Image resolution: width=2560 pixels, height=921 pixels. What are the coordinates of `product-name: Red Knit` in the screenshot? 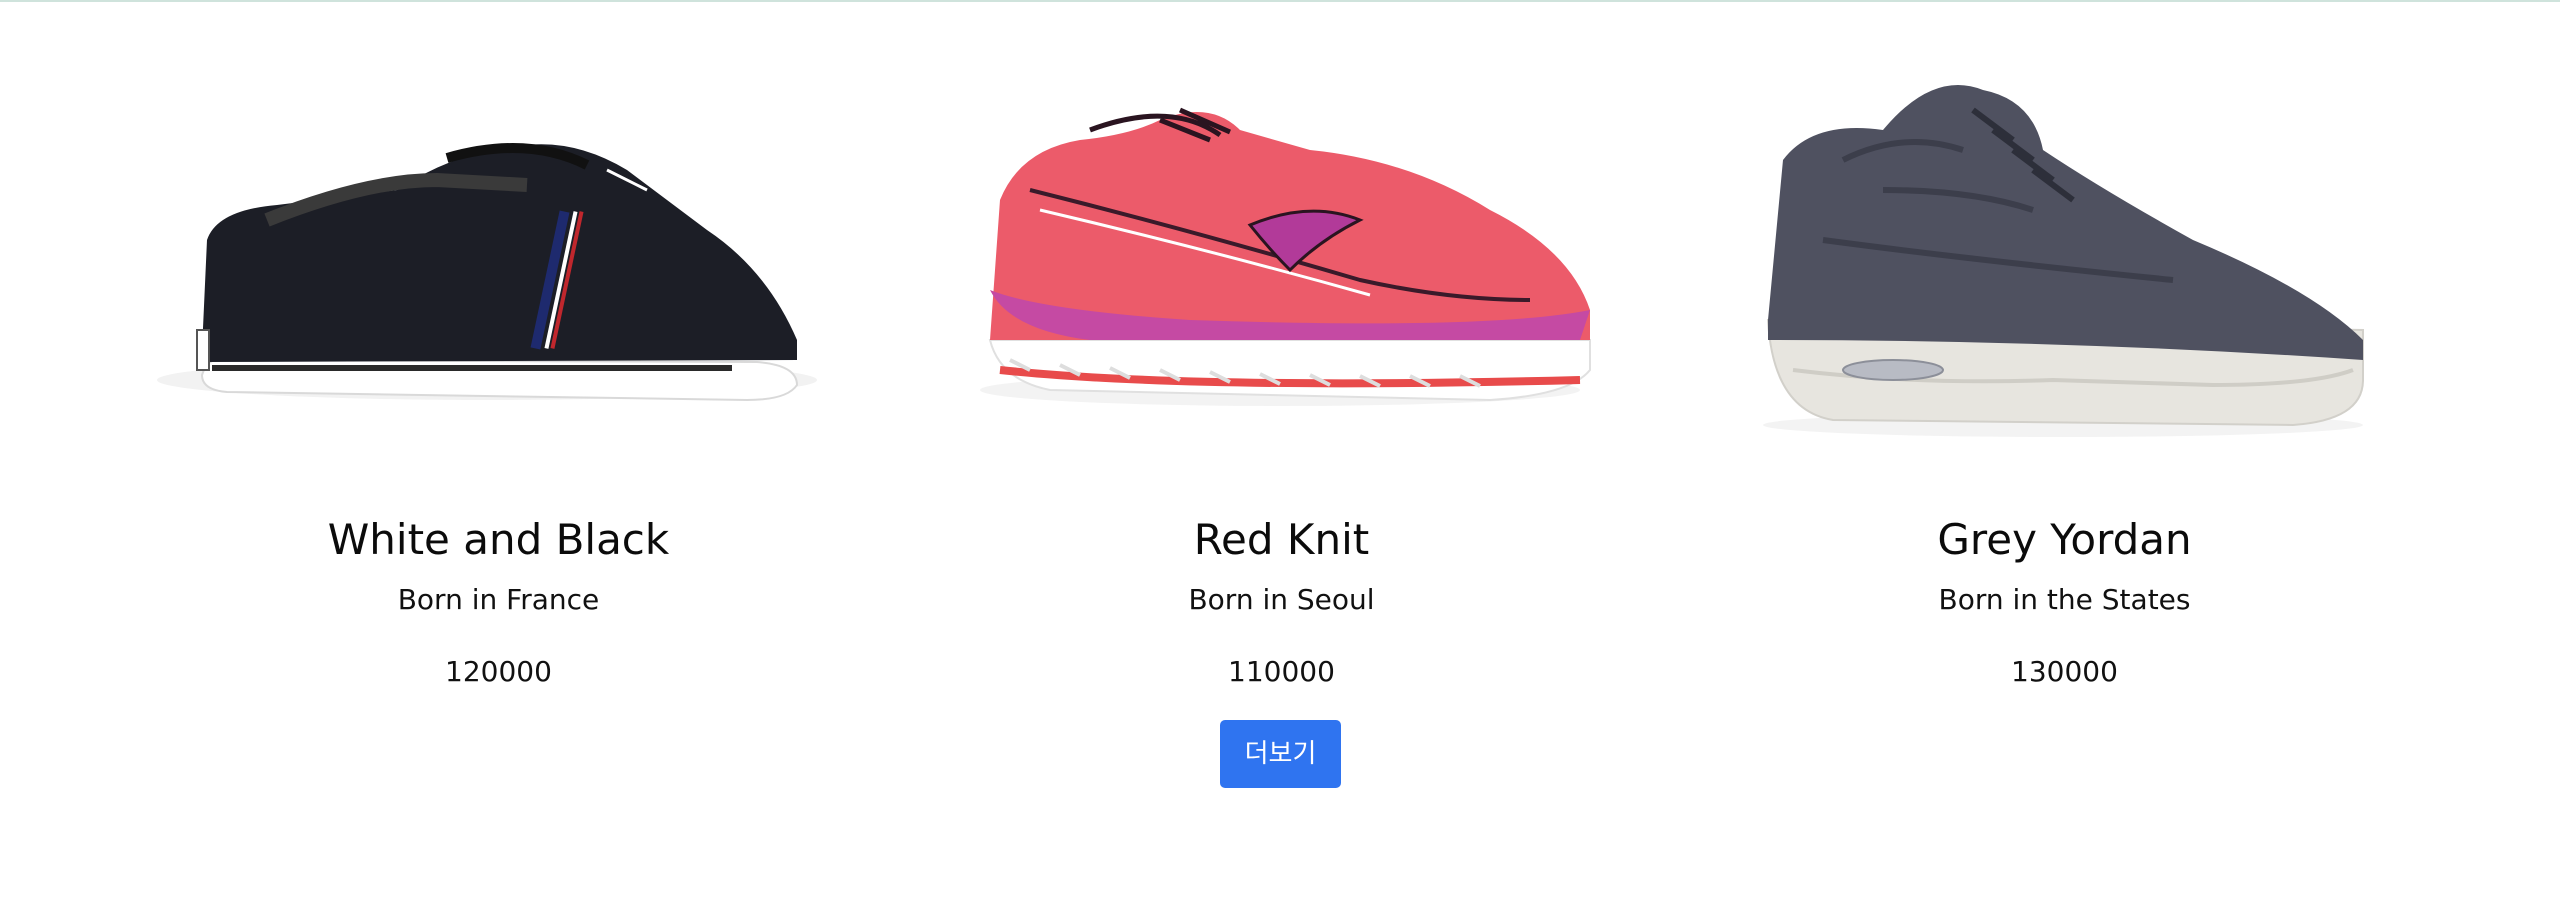 It's located at (1281, 539).